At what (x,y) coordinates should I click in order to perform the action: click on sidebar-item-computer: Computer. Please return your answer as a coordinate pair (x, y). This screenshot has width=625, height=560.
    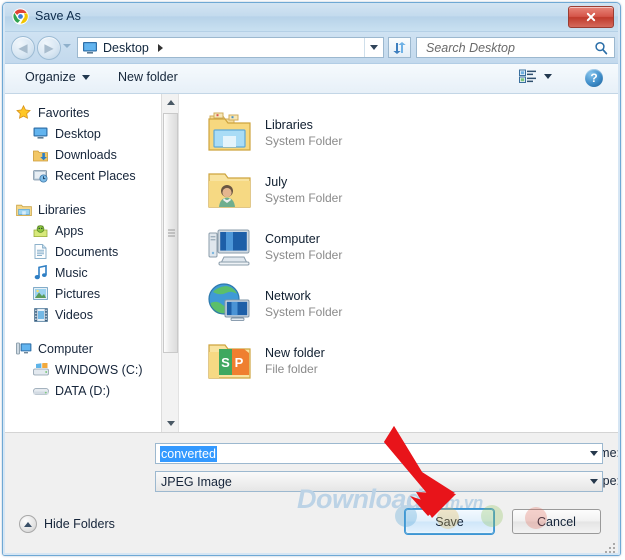
    Looking at the image, I should click on (90, 348).